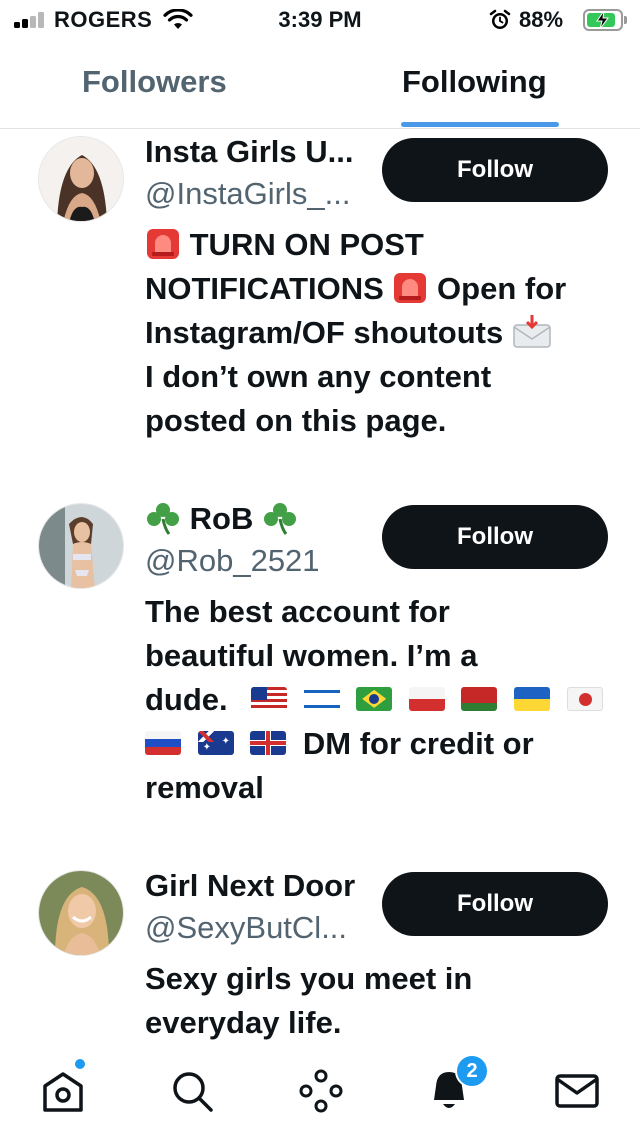 The width and height of the screenshot is (640, 1136). I want to click on tab-following: Following, so click(474, 82).